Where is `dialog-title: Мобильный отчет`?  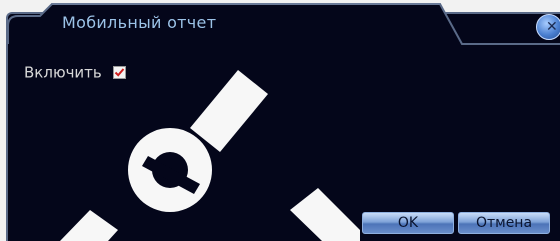
dialog-title: Мобильный отчет is located at coordinates (139, 22).